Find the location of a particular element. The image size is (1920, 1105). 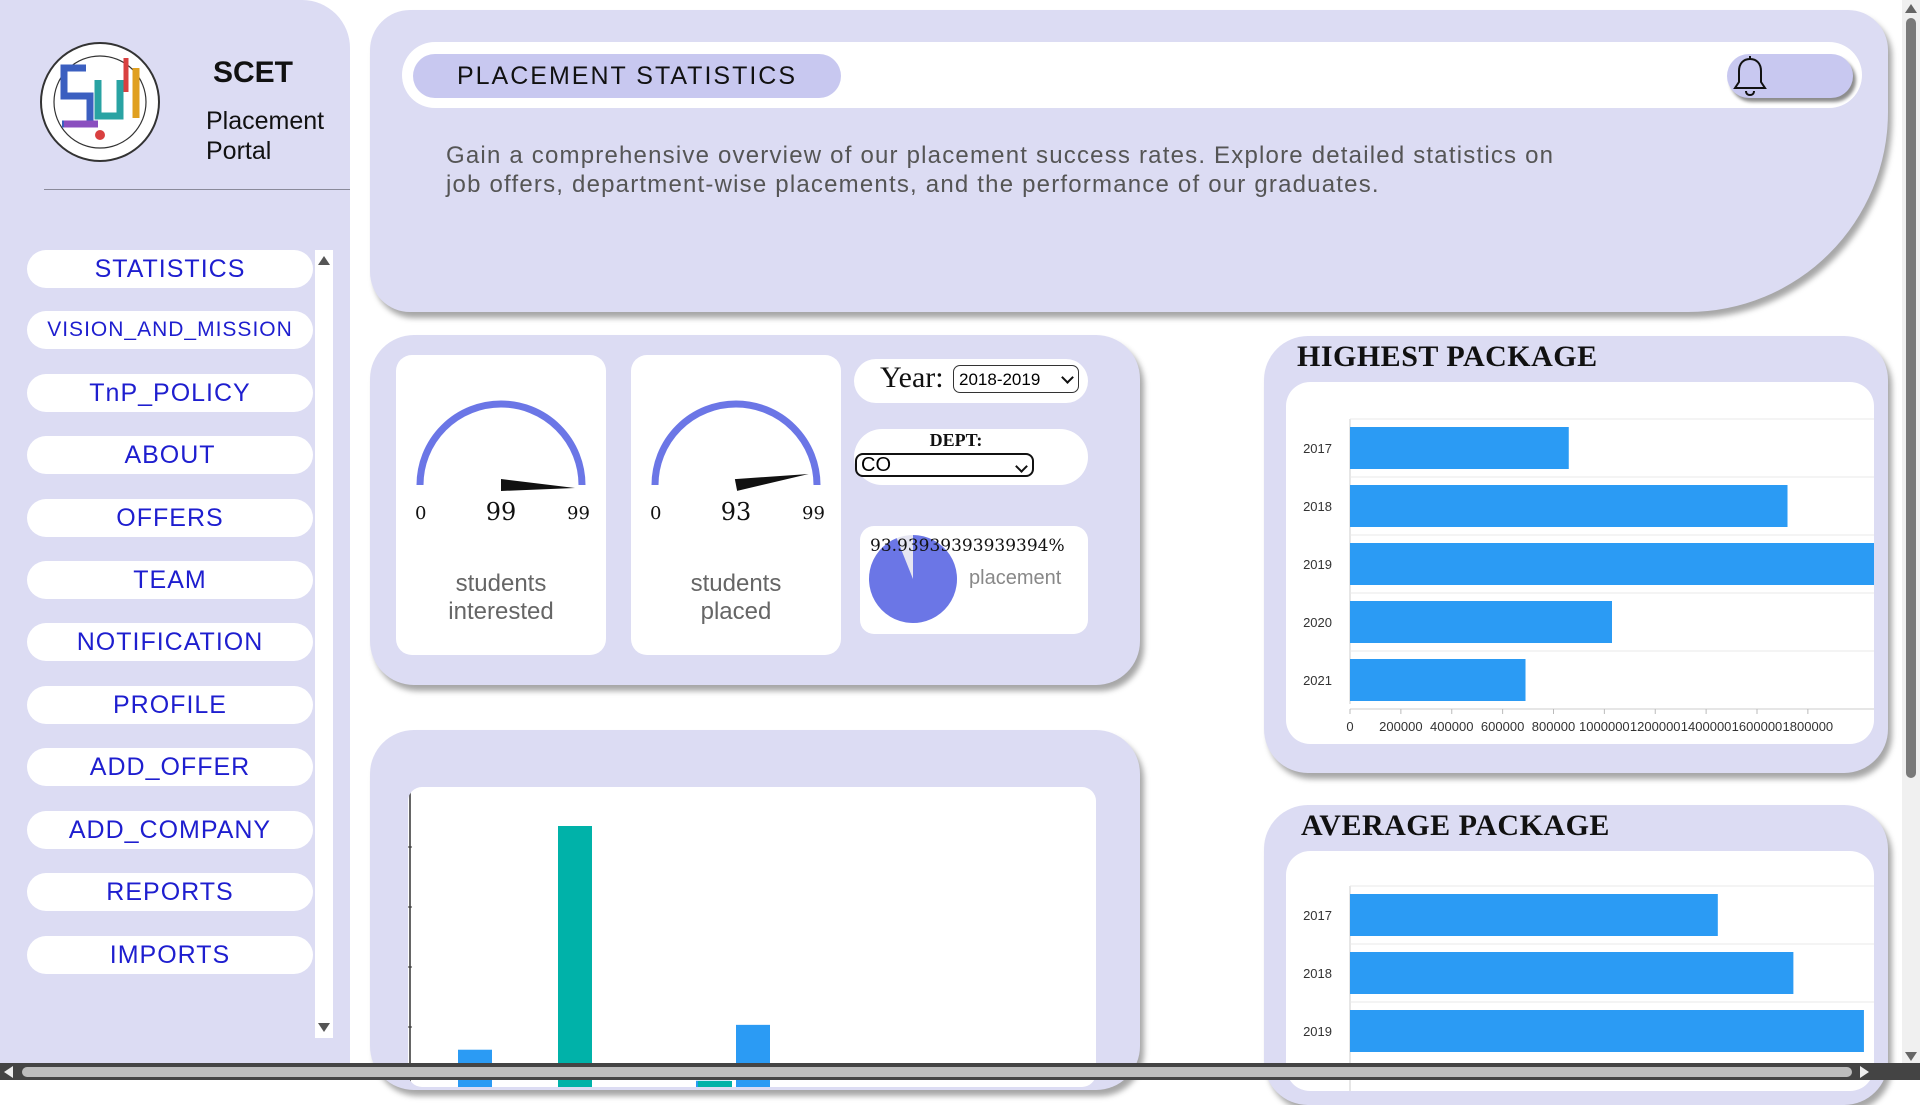

x-tick-label: 200000 is located at coordinates (1400, 726).